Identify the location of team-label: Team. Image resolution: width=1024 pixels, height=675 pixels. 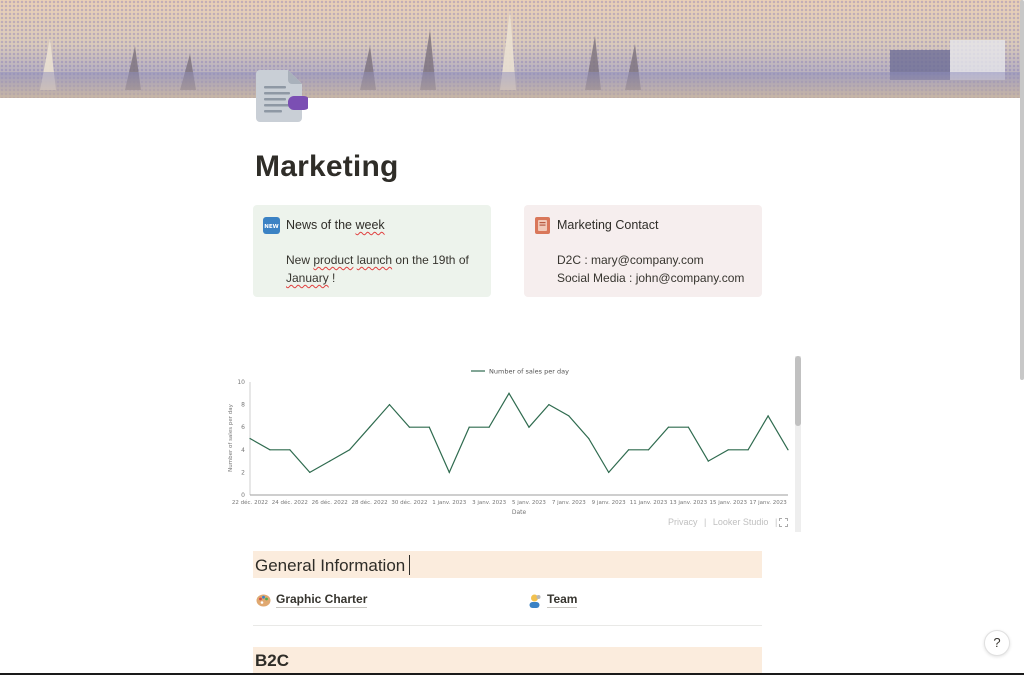
(562, 600).